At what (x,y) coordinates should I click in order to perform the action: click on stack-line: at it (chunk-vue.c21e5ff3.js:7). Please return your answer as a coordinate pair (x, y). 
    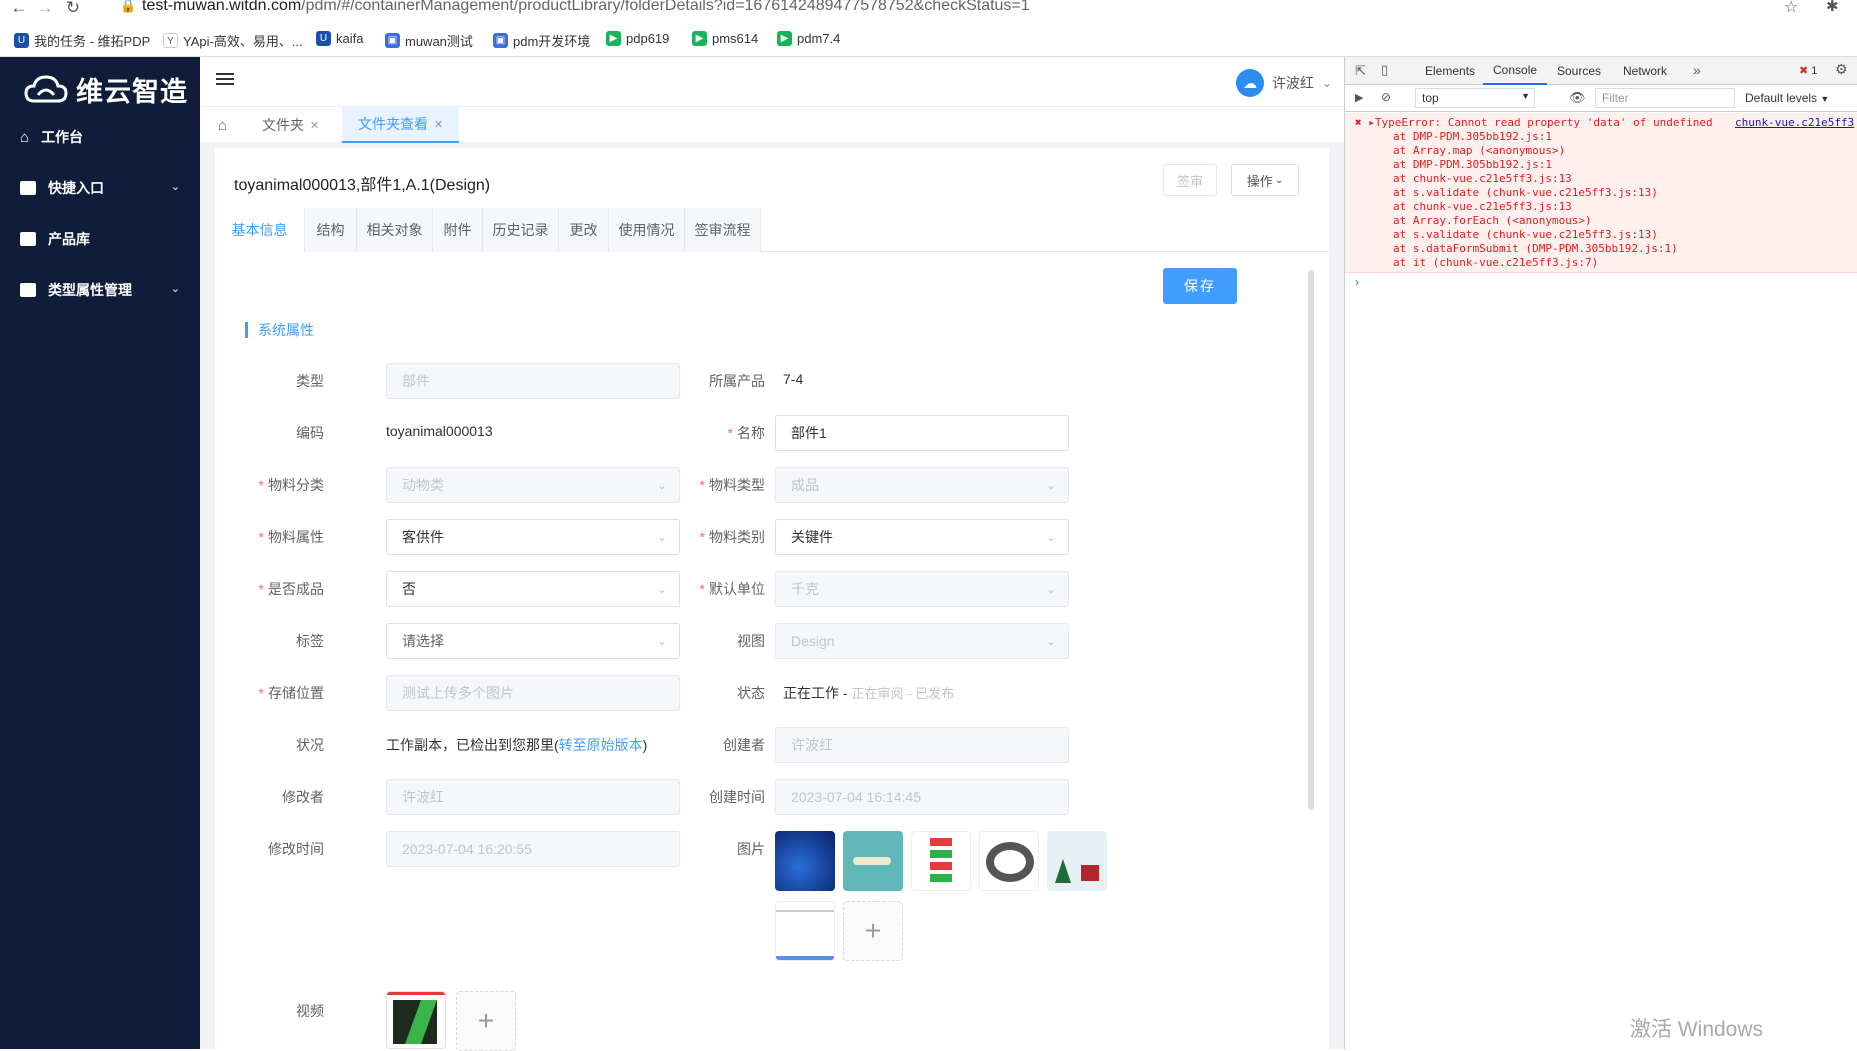
    Looking at the image, I should click on (1606, 263).